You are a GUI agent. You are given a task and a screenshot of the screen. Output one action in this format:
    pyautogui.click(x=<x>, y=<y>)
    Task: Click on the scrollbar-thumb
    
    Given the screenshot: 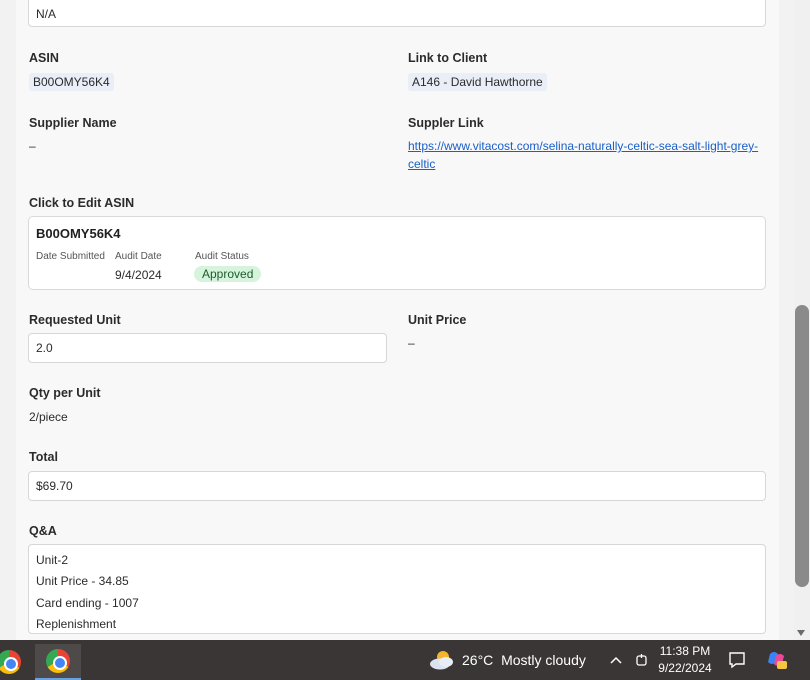 What is the action you would take?
    pyautogui.click(x=802, y=446)
    